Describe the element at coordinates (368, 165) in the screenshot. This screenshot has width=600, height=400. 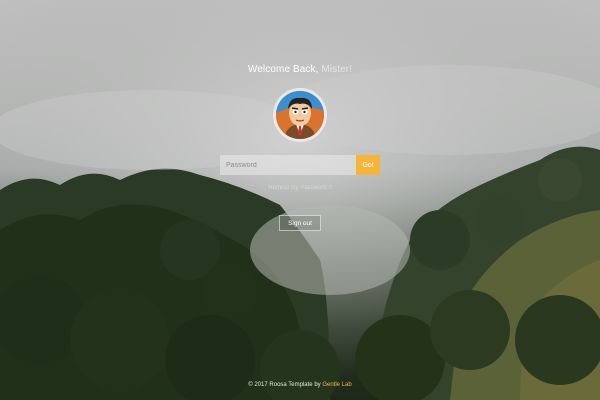
I see `go-button: Go!` at that location.